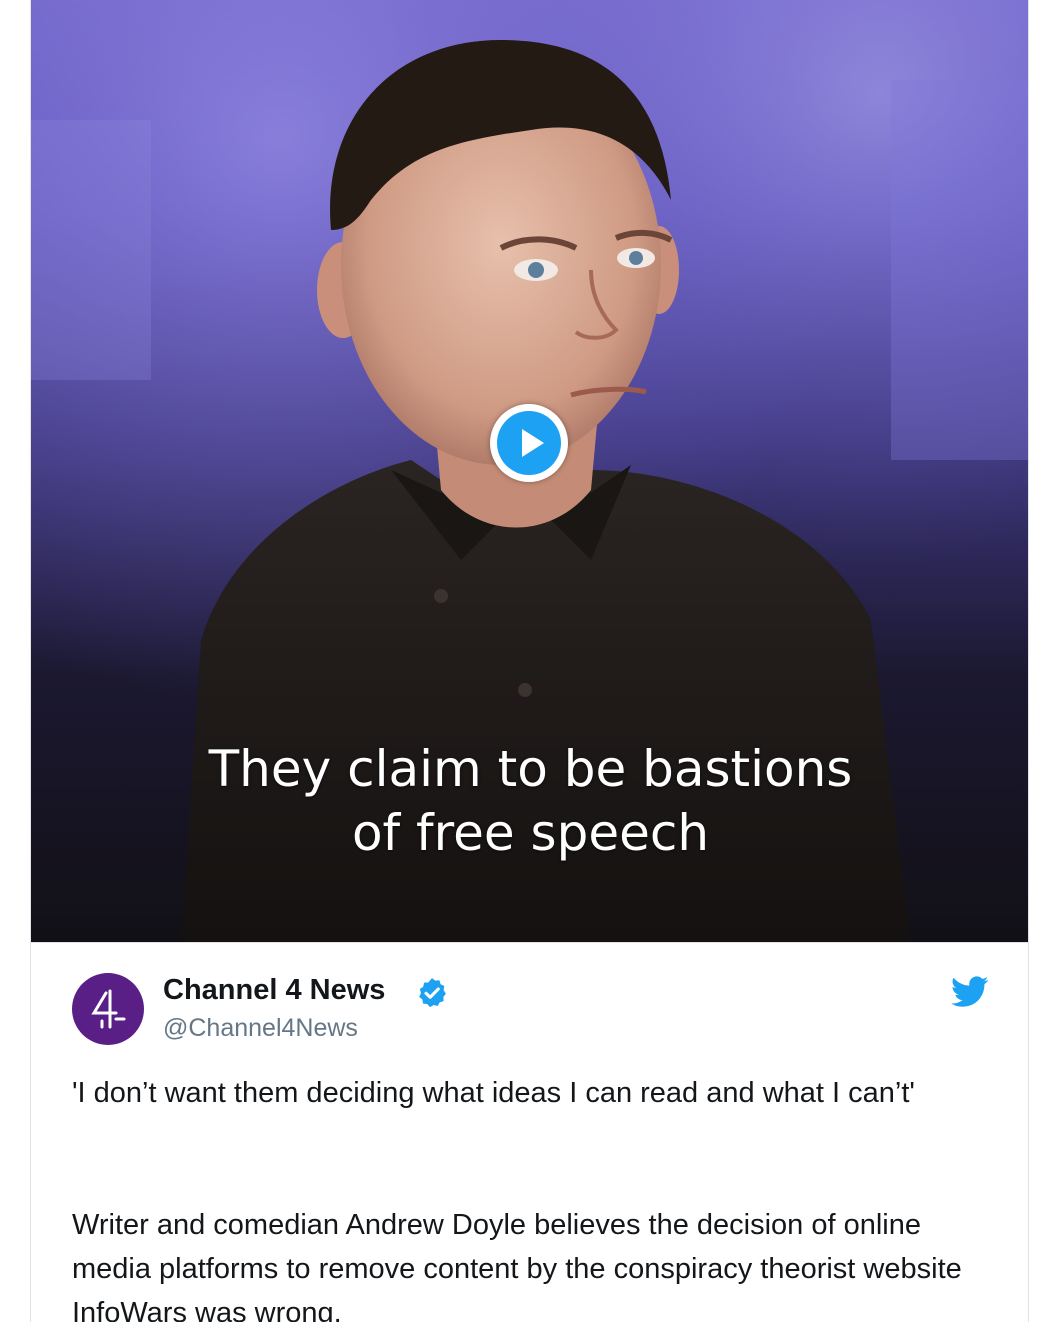 The image size is (1046, 1322). I want to click on play-button, so click(529, 443).